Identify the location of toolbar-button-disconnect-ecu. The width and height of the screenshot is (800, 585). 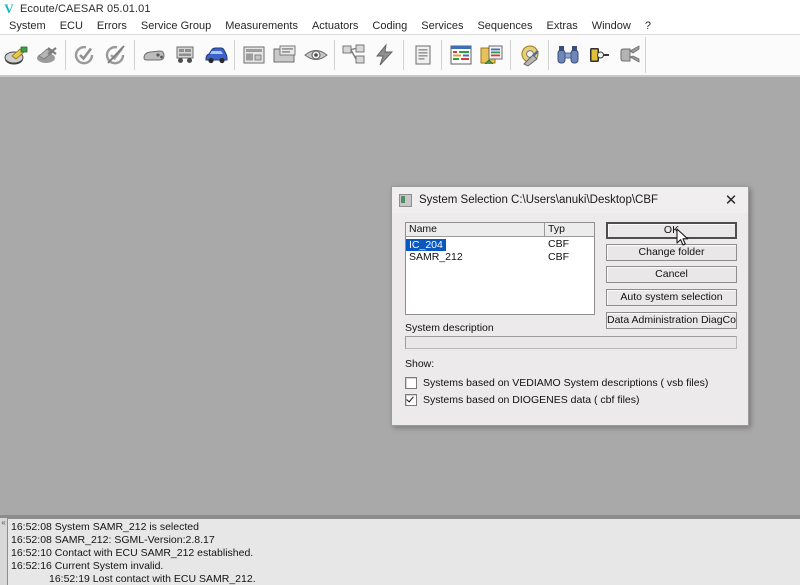
(115, 55).